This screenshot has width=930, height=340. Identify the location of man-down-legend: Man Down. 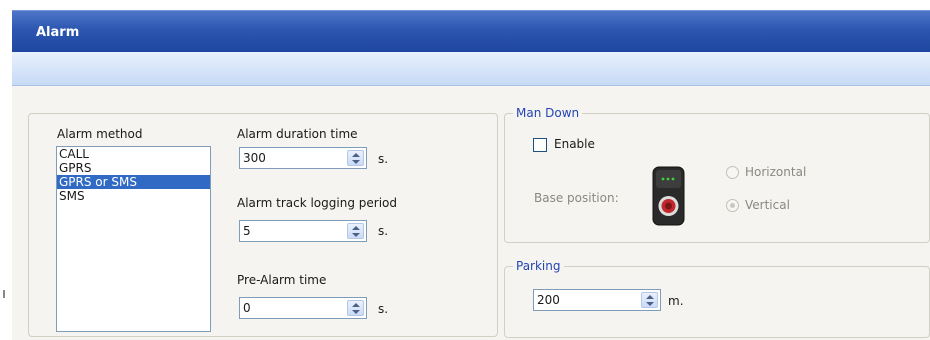
(548, 113).